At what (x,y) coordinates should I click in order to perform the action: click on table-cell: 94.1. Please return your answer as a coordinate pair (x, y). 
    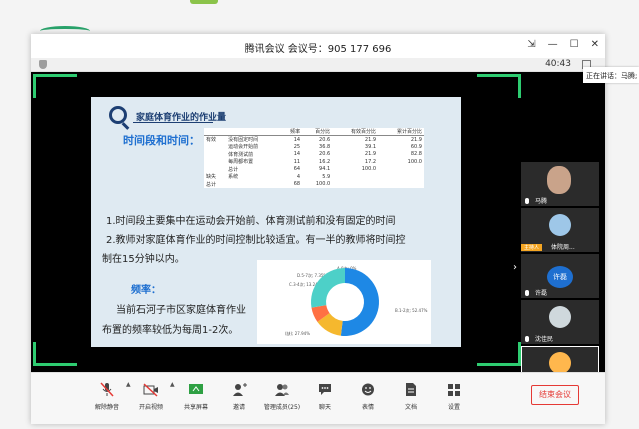
    Looking at the image, I should click on (325, 169).